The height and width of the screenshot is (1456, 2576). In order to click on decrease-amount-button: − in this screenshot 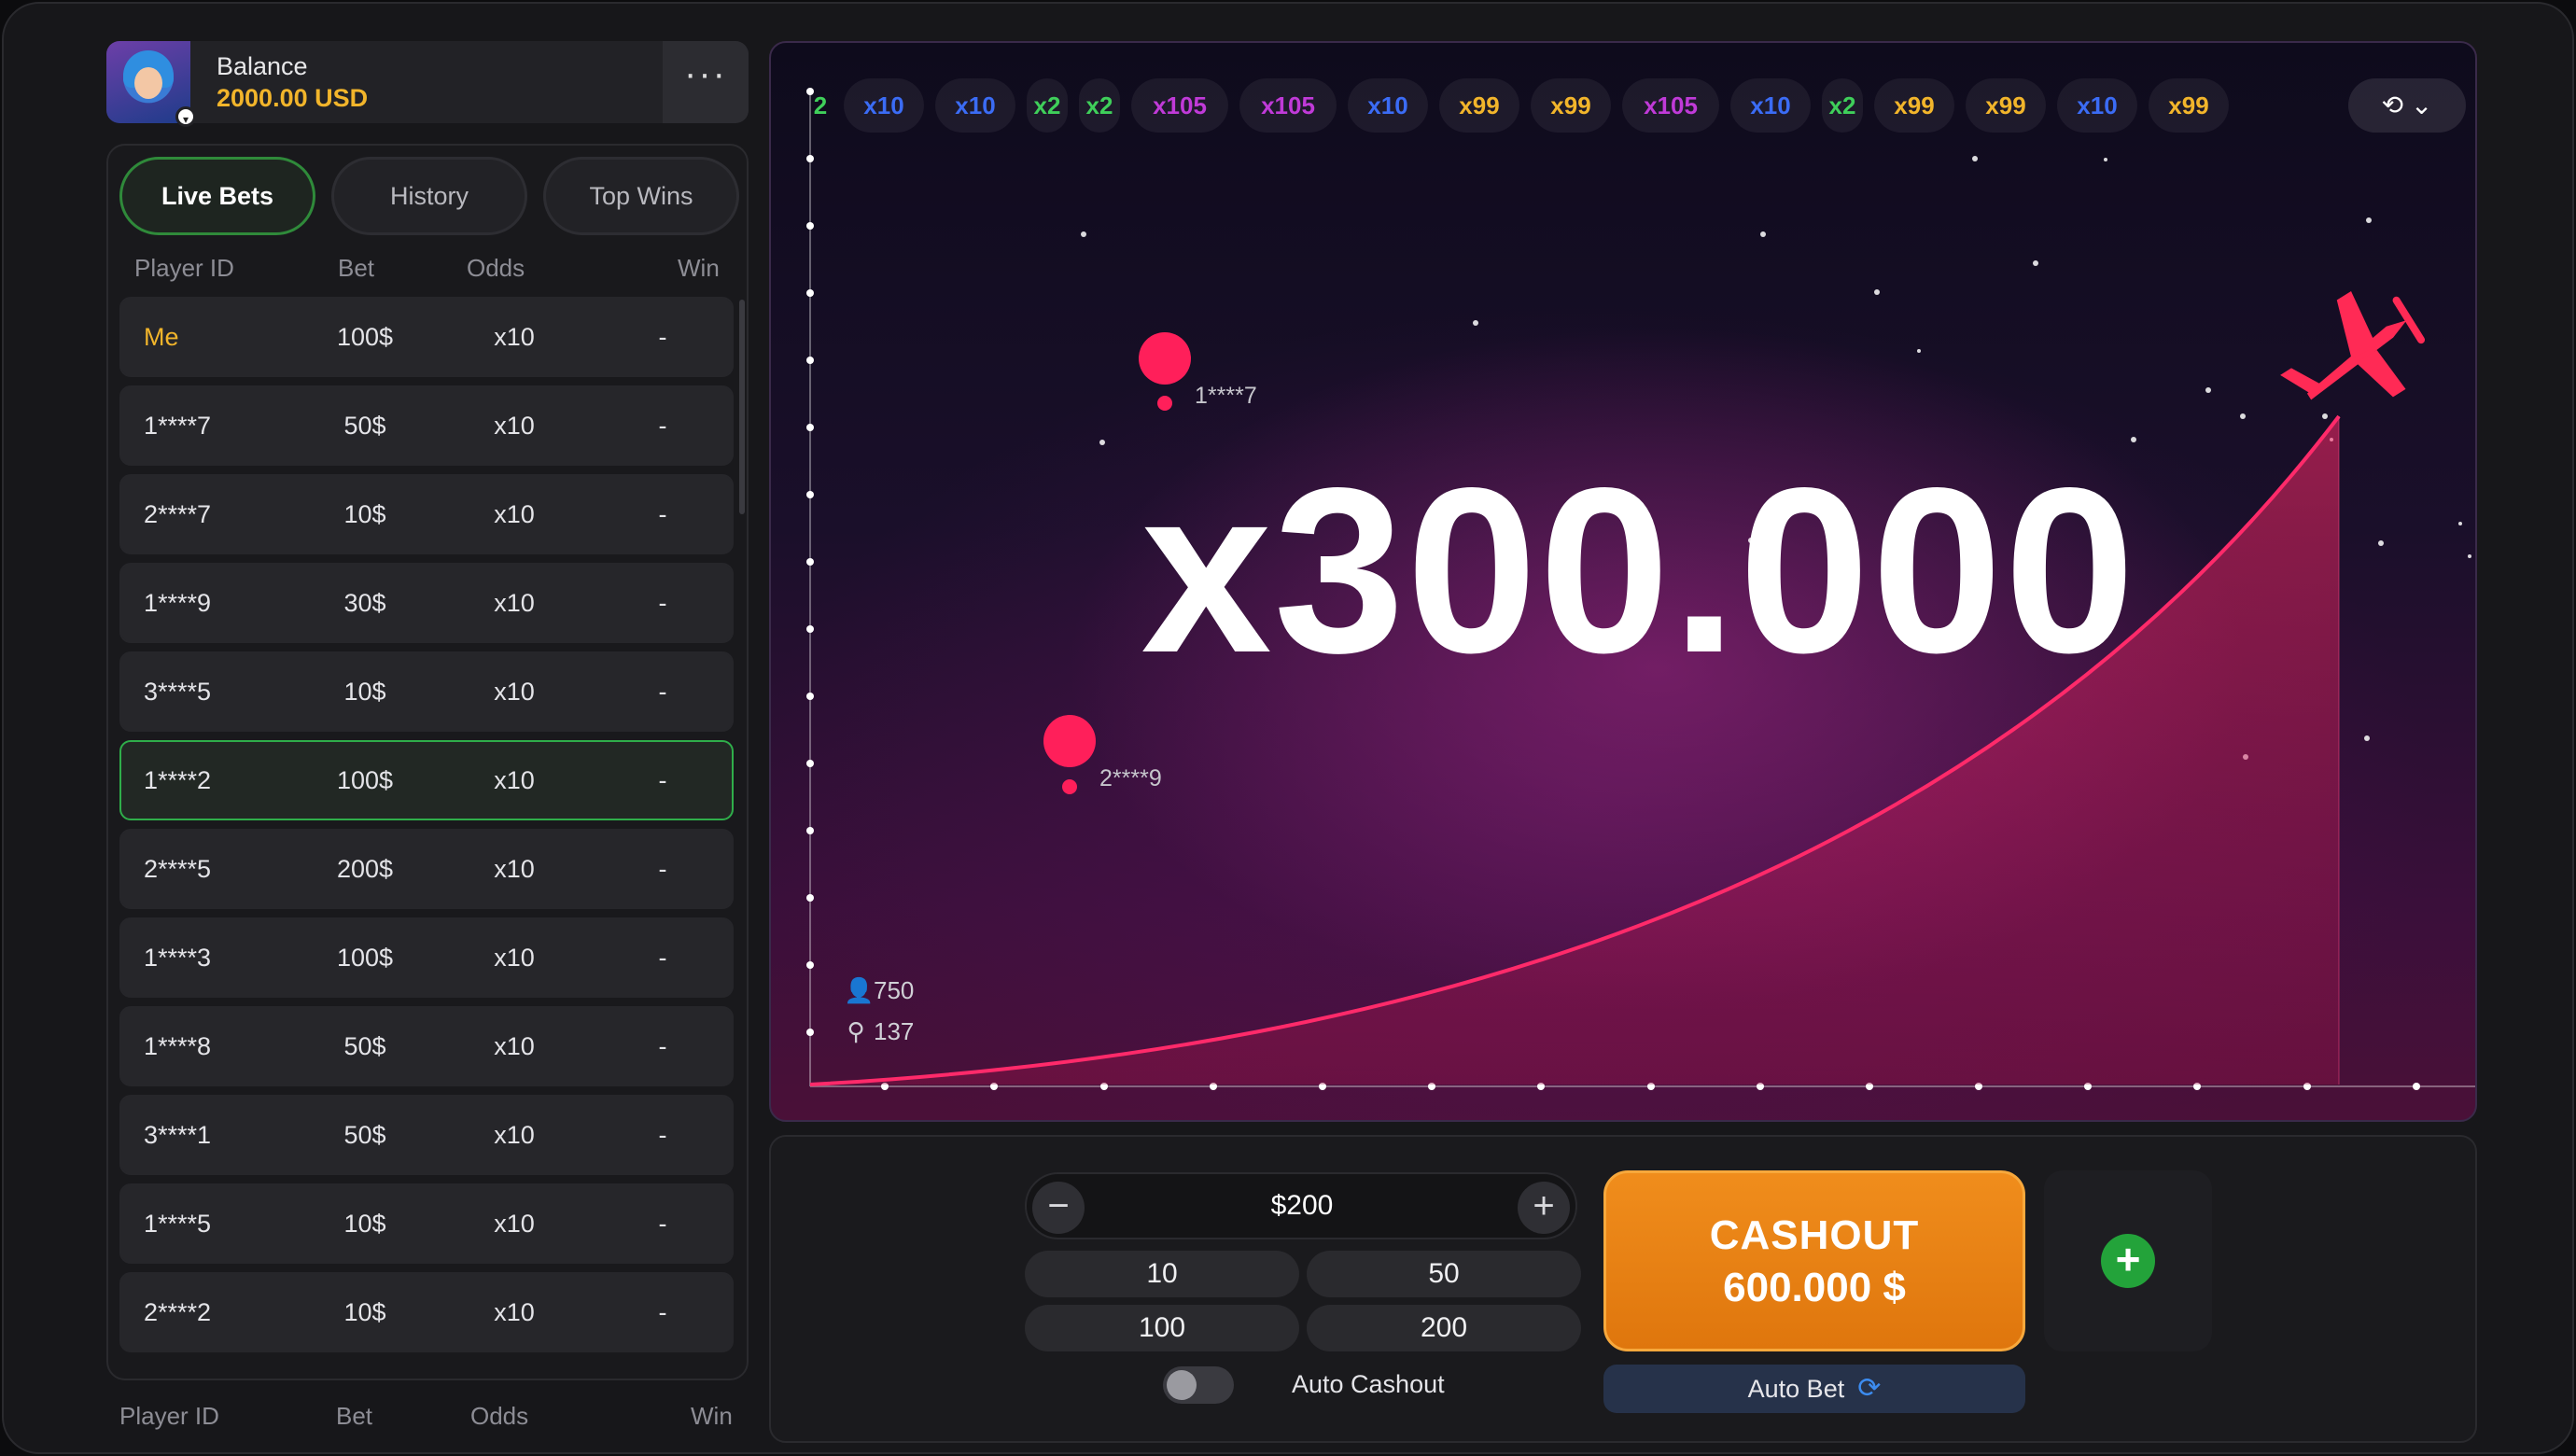, I will do `click(1058, 1208)`.